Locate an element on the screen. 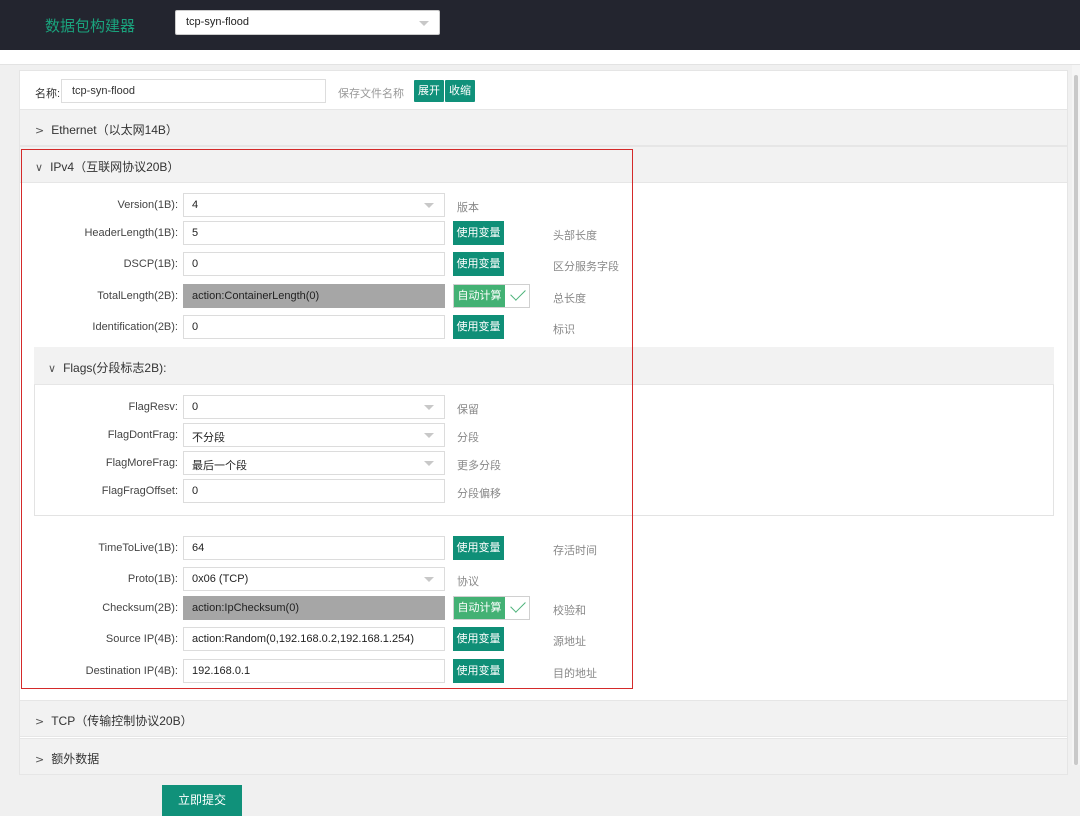  flag-dont-frag-label: FlagDontFrag: is located at coordinates (142, 435).